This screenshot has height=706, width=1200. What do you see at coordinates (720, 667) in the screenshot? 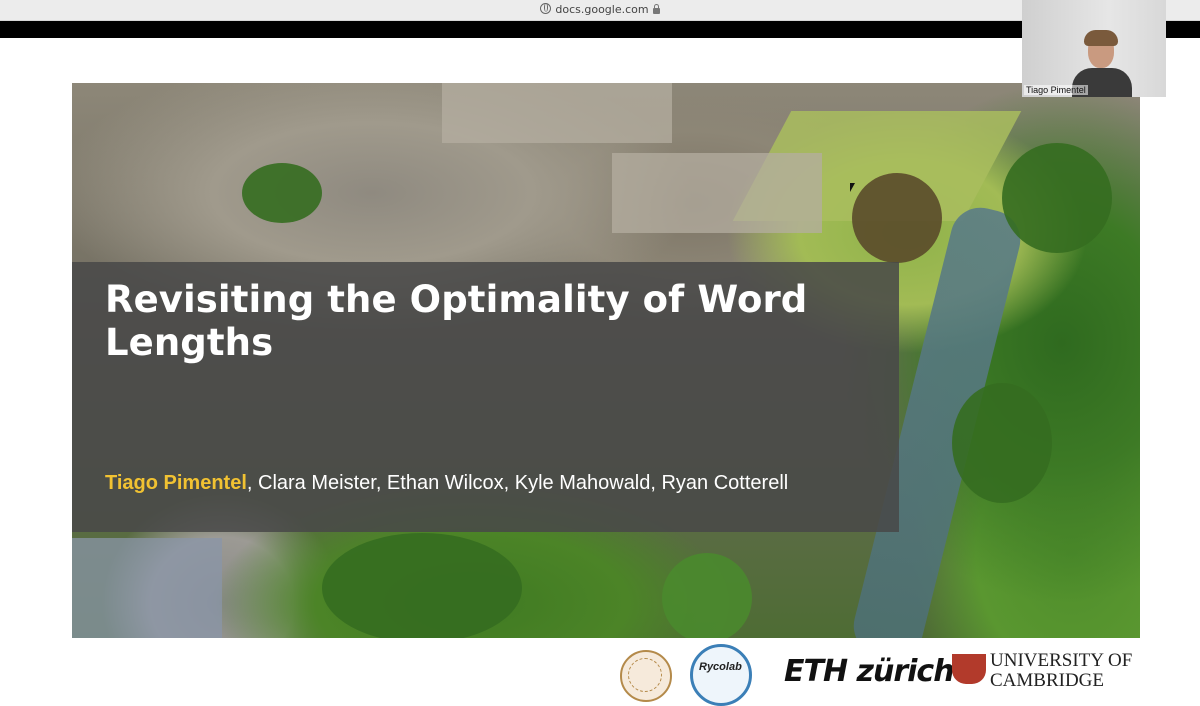
I see `rycolab-logo-text: Rycolab` at bounding box center [720, 667].